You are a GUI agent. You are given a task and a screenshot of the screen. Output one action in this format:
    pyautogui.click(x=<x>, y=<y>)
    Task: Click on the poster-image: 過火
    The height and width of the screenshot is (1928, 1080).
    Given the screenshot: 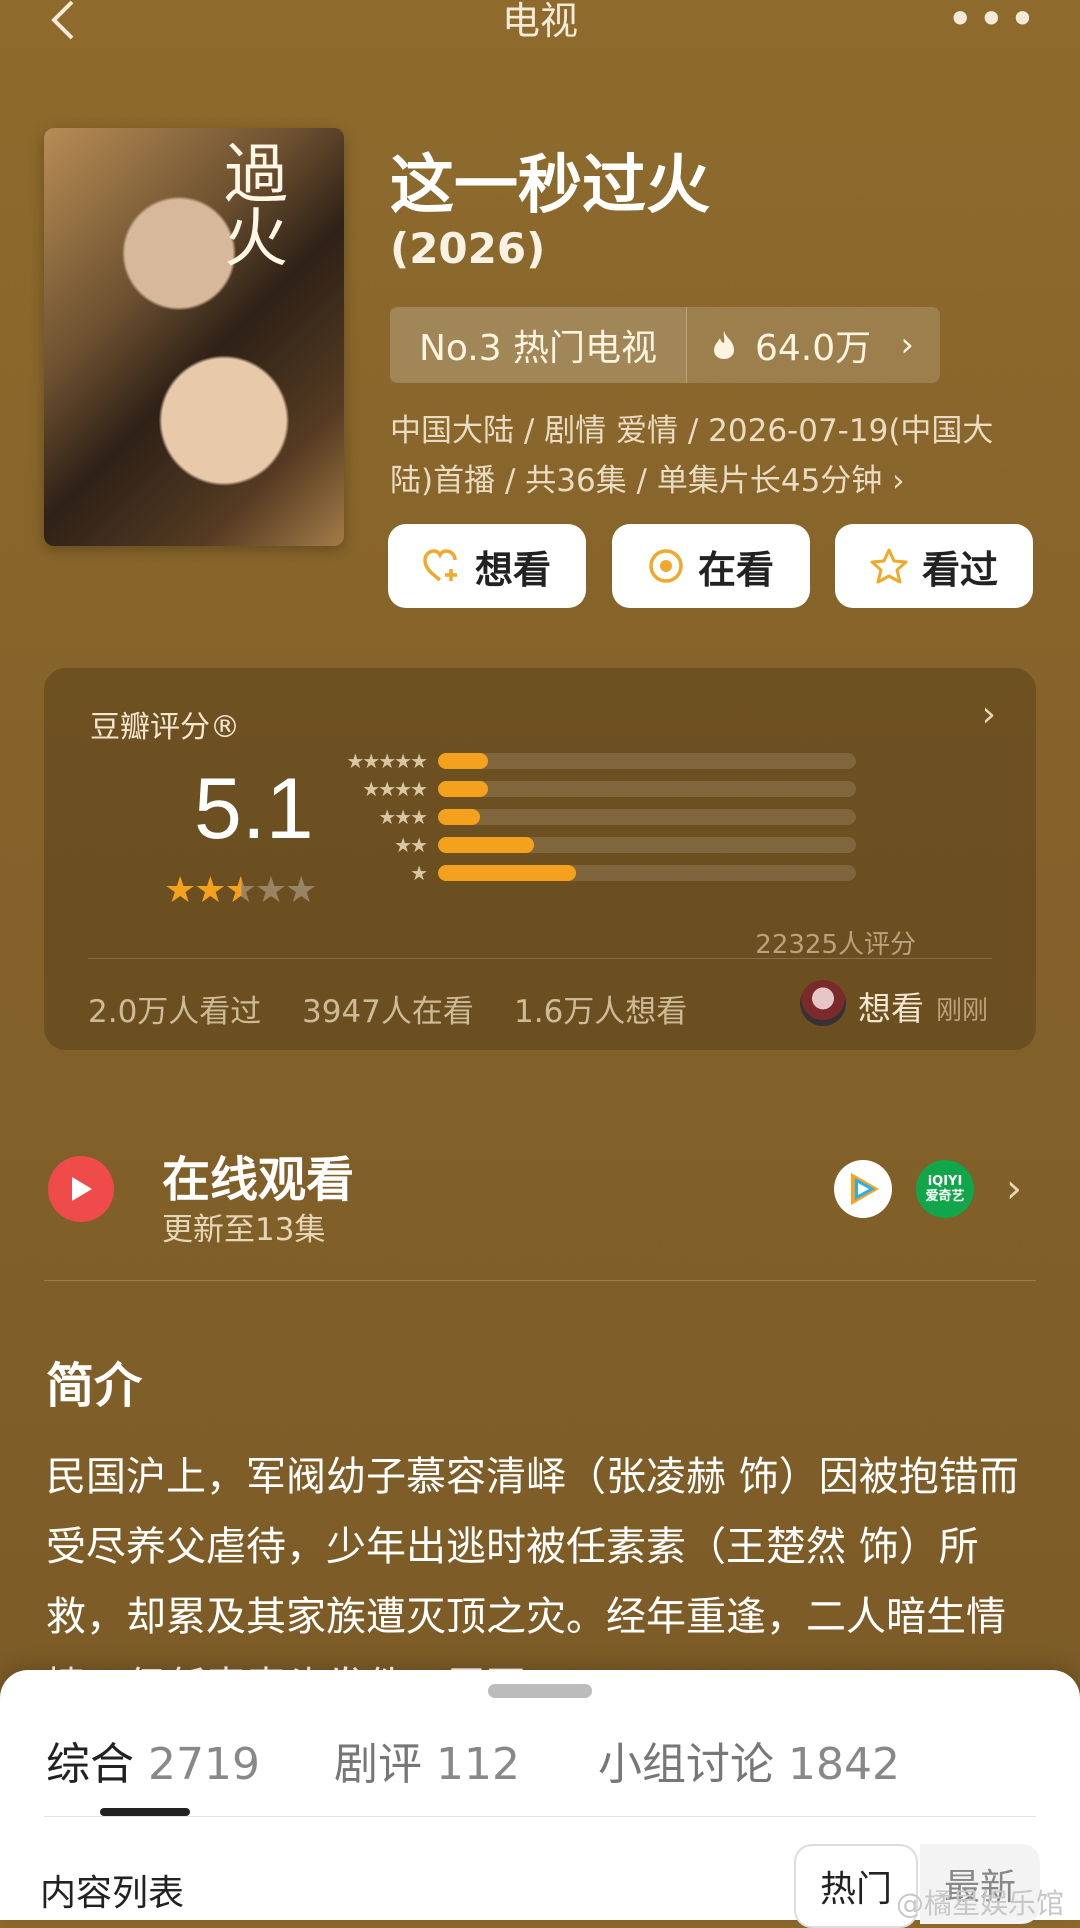 What is the action you would take?
    pyautogui.click(x=194, y=337)
    